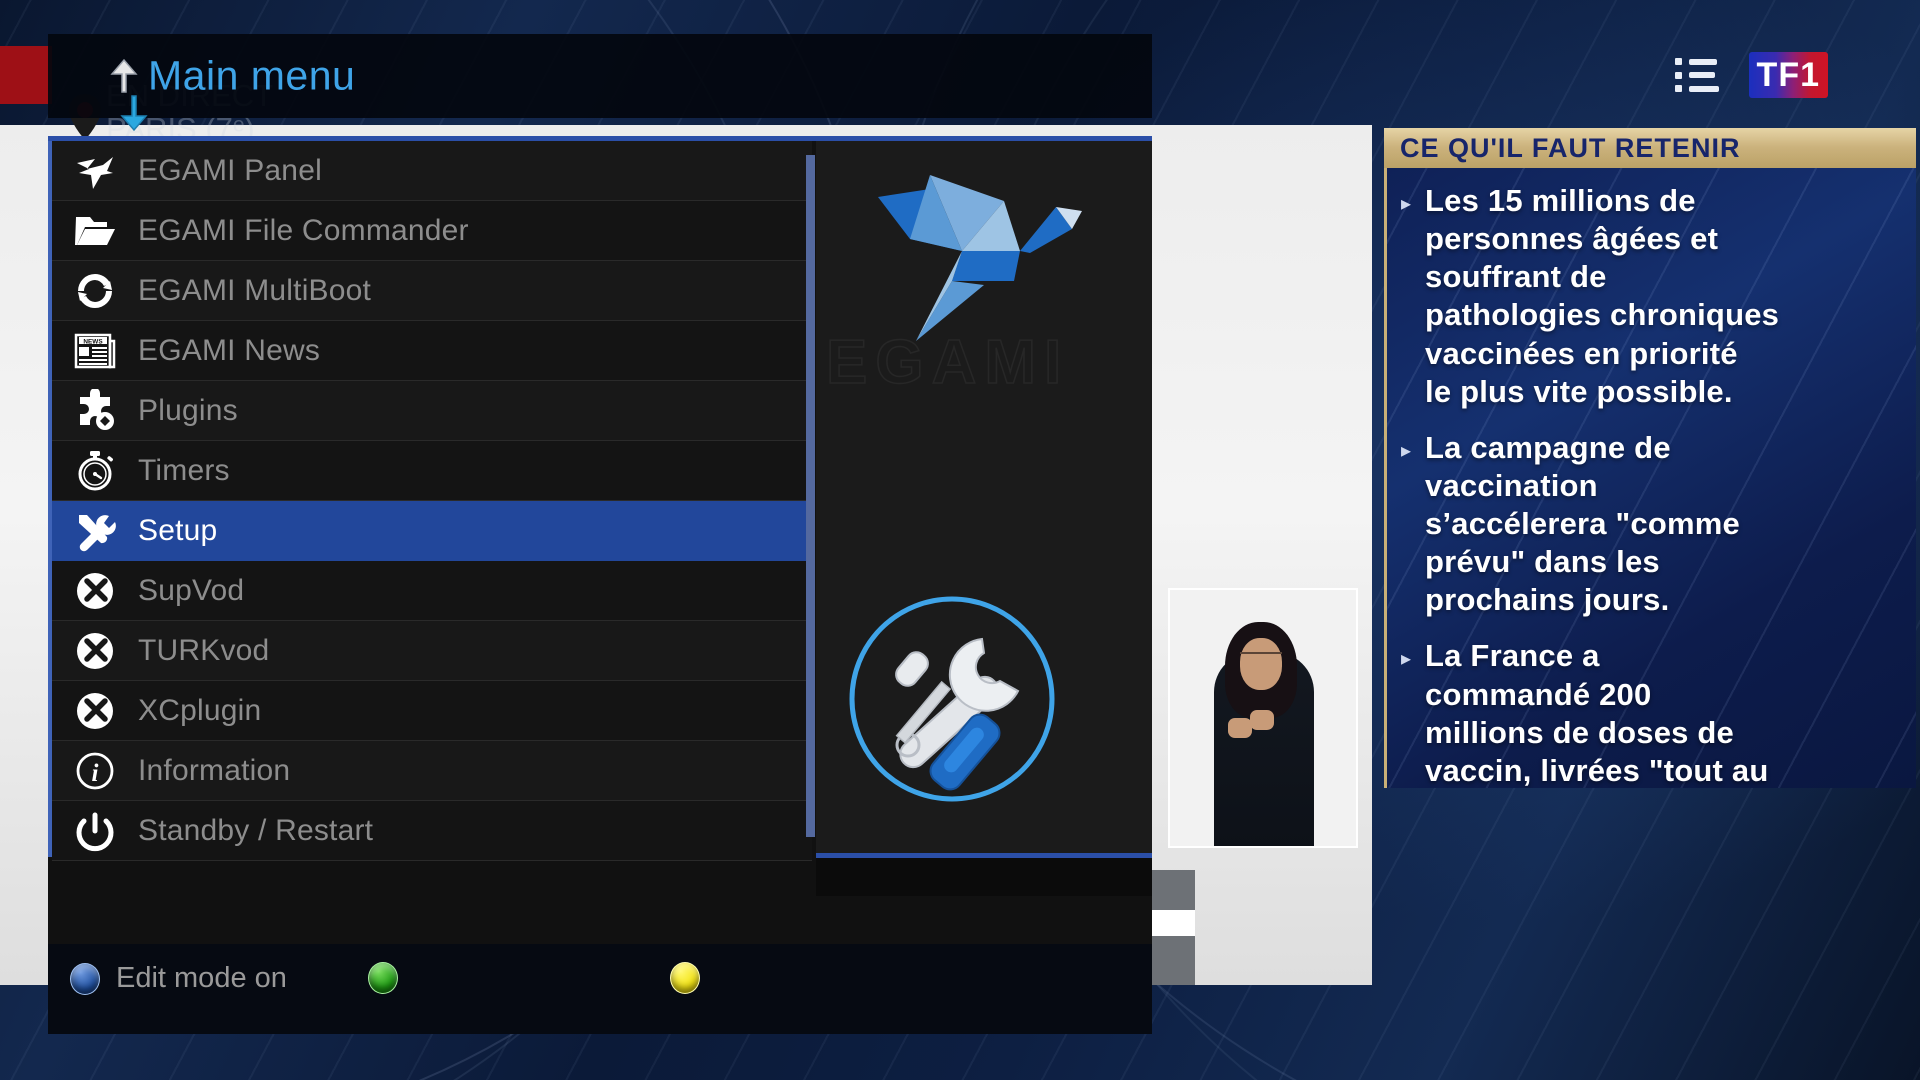 The image size is (1920, 1080). Describe the element at coordinates (685, 978) in the screenshot. I see `yellow-dot-icon` at that location.